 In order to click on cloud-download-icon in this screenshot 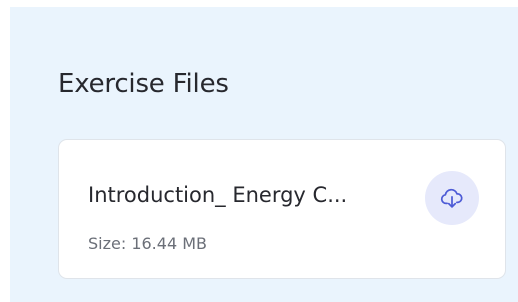, I will do `click(451, 198)`.